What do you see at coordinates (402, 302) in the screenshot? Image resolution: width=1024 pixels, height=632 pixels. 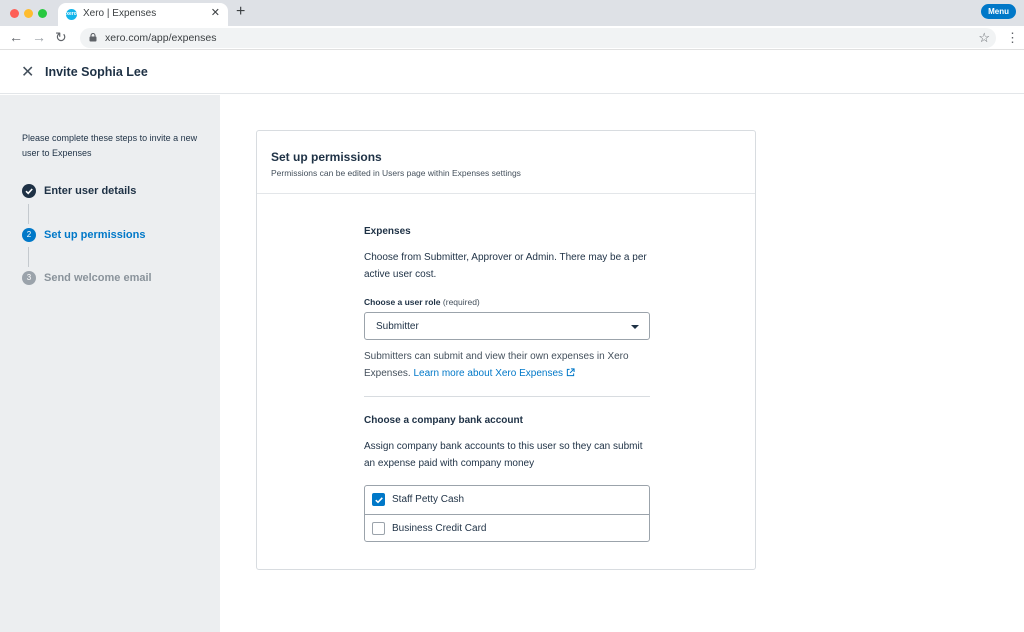 I see `role-label-text: Choose a user role` at bounding box center [402, 302].